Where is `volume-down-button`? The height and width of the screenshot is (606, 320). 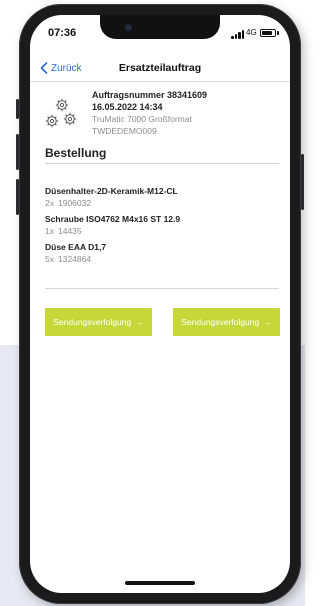 volume-down-button is located at coordinates (17, 197).